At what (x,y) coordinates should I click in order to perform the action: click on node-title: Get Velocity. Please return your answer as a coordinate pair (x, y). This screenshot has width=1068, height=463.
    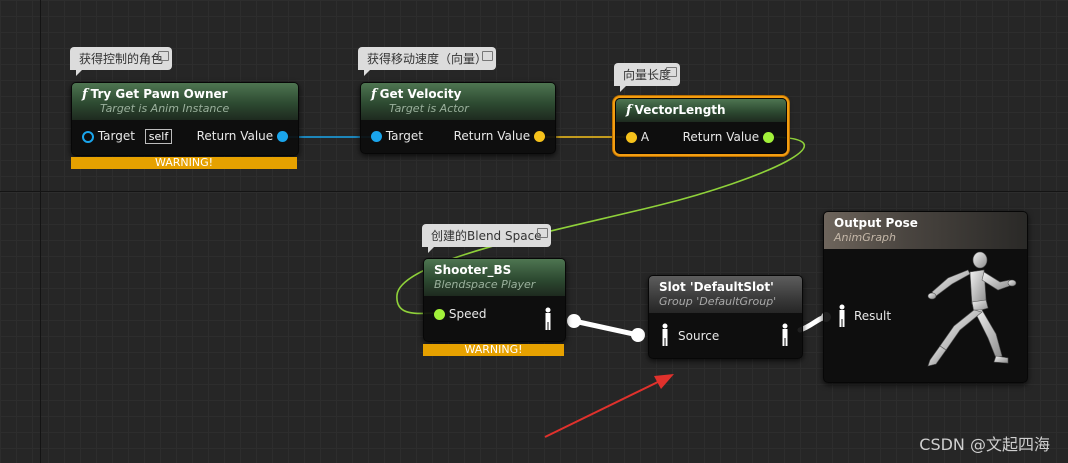
    Looking at the image, I should click on (420, 94).